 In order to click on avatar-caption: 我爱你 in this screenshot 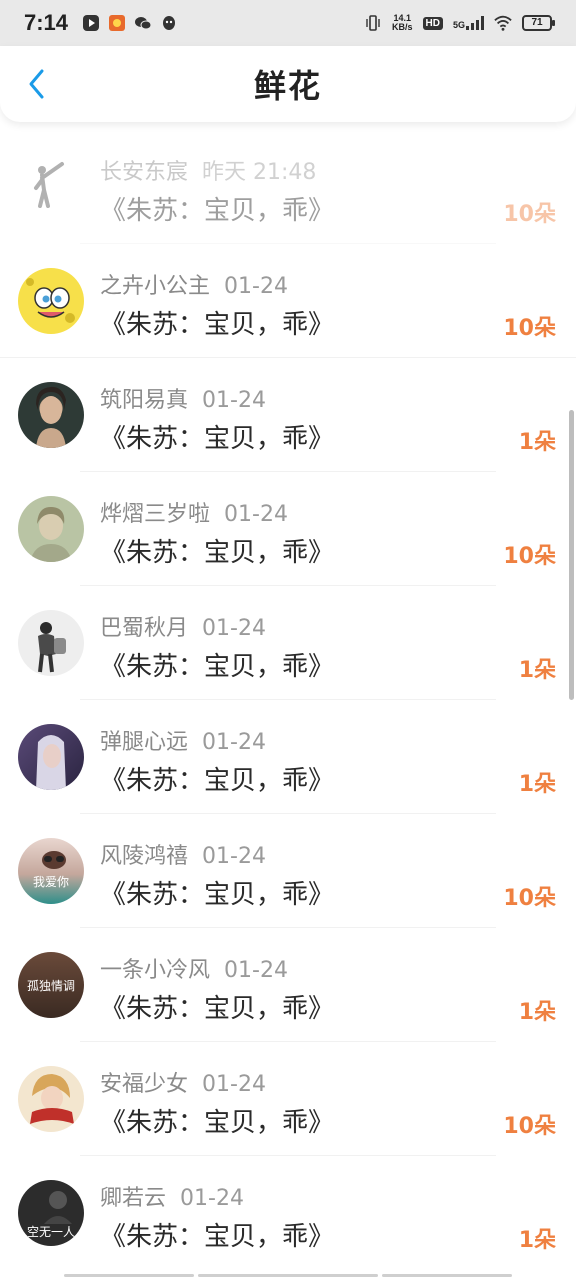, I will do `click(50, 882)`.